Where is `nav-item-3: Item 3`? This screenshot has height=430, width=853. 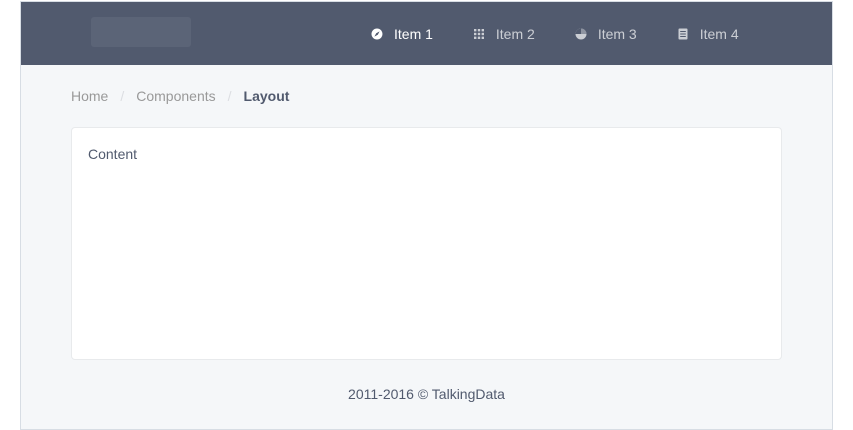 nav-item-3: Item 3 is located at coordinates (606, 33).